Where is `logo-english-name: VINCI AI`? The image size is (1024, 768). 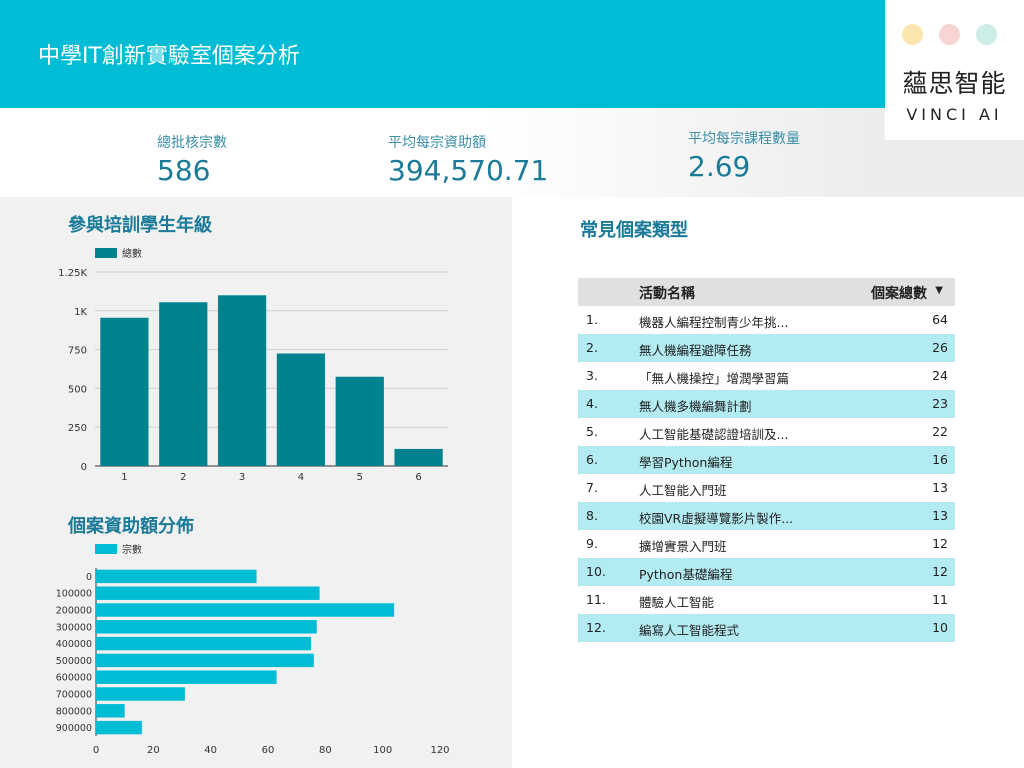 logo-english-name: VINCI AI is located at coordinates (954, 114).